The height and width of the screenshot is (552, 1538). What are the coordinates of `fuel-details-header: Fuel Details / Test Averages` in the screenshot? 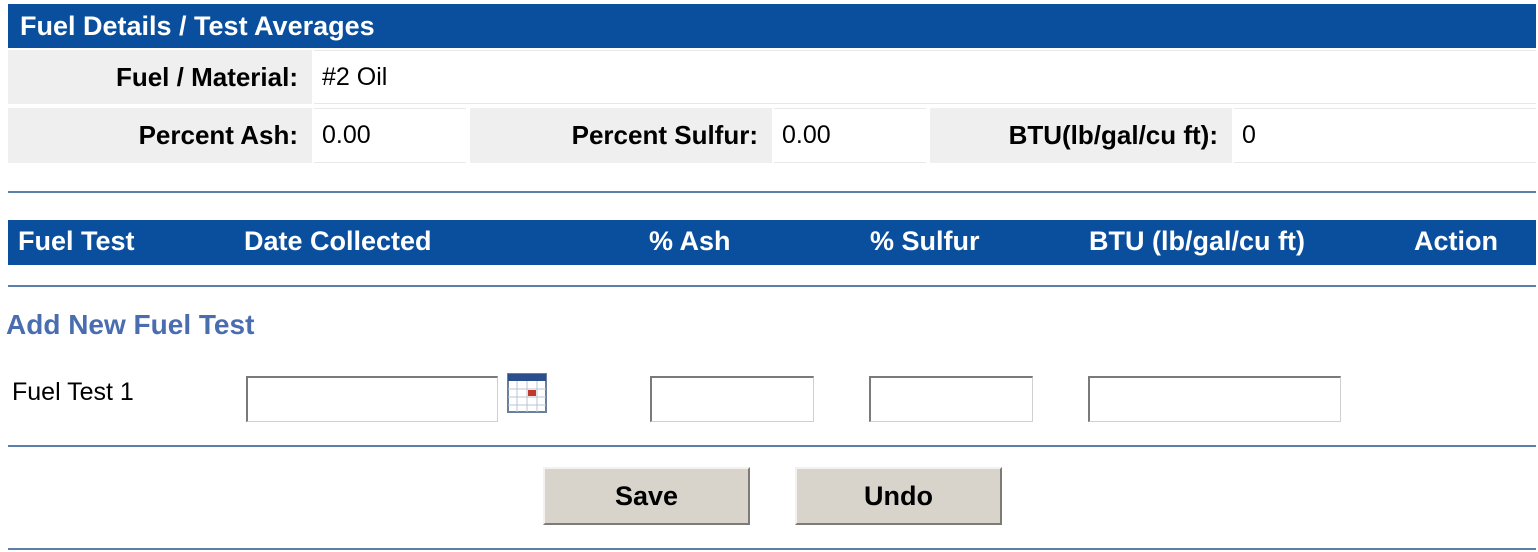 It's located at (772, 26).